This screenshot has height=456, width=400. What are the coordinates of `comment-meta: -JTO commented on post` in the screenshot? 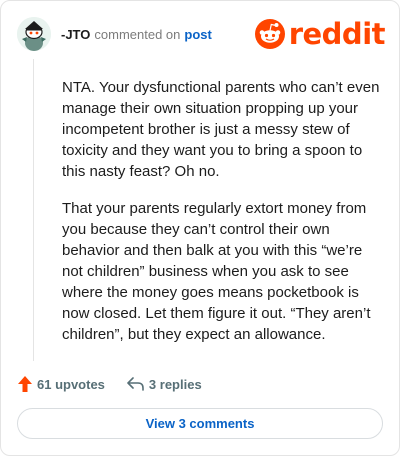 It's located at (136, 34).